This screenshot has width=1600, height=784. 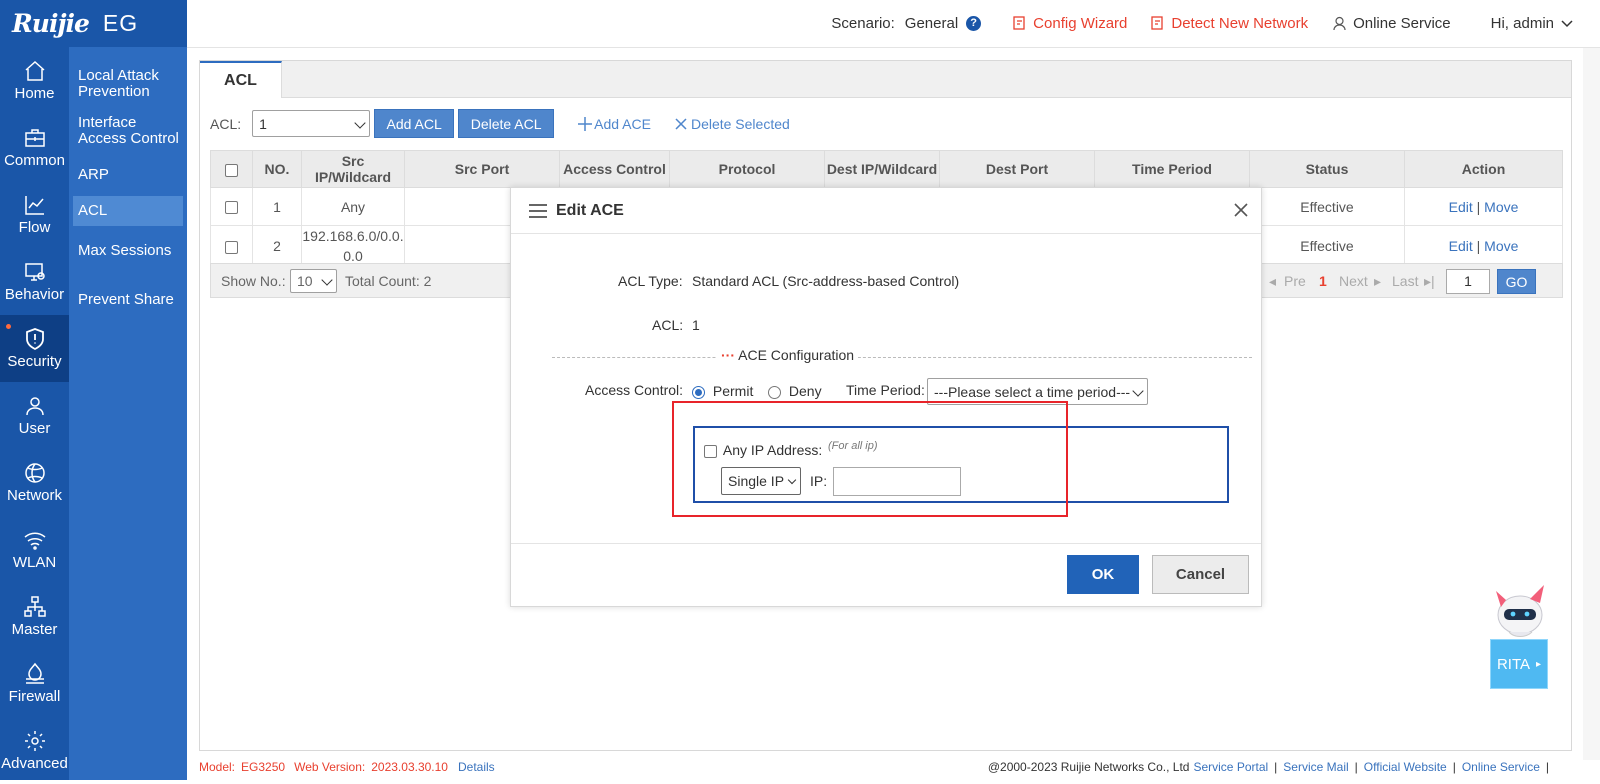 I want to click on nav-item-wlan: WLAN, so click(x=34, y=549).